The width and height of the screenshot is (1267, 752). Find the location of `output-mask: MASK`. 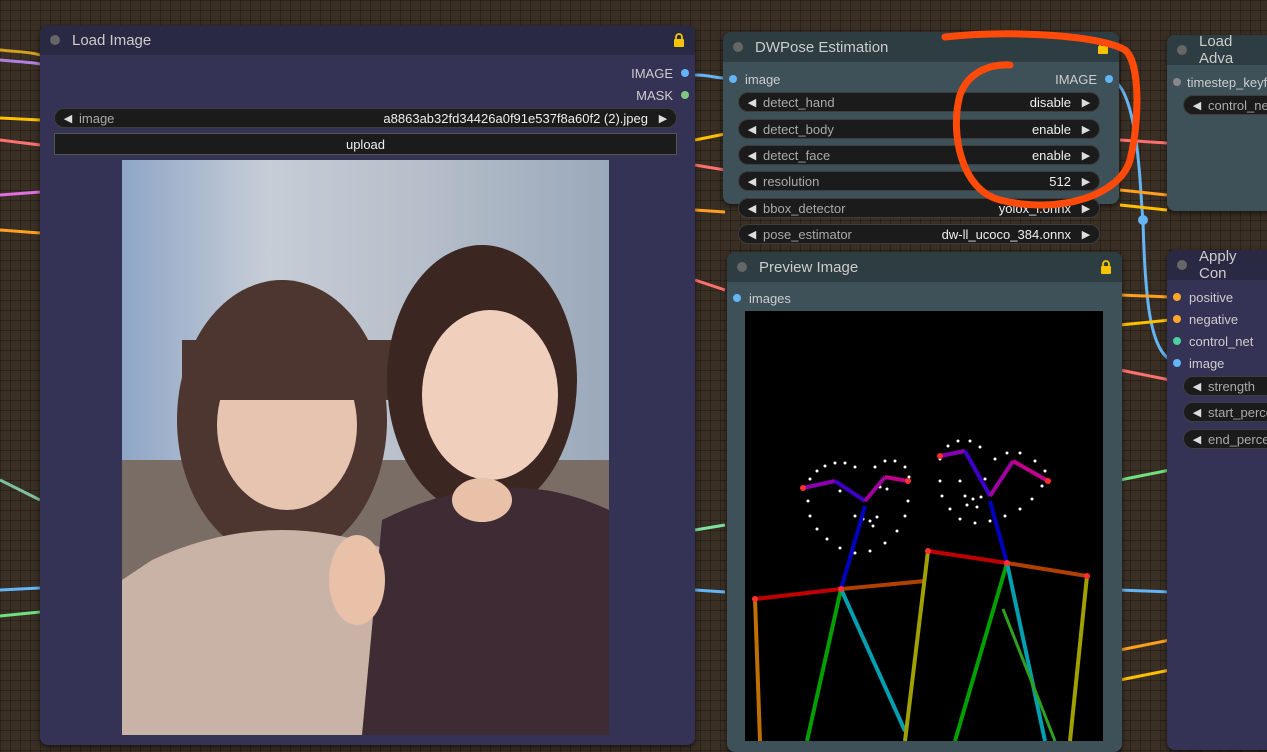

output-mask: MASK is located at coordinates (662, 95).